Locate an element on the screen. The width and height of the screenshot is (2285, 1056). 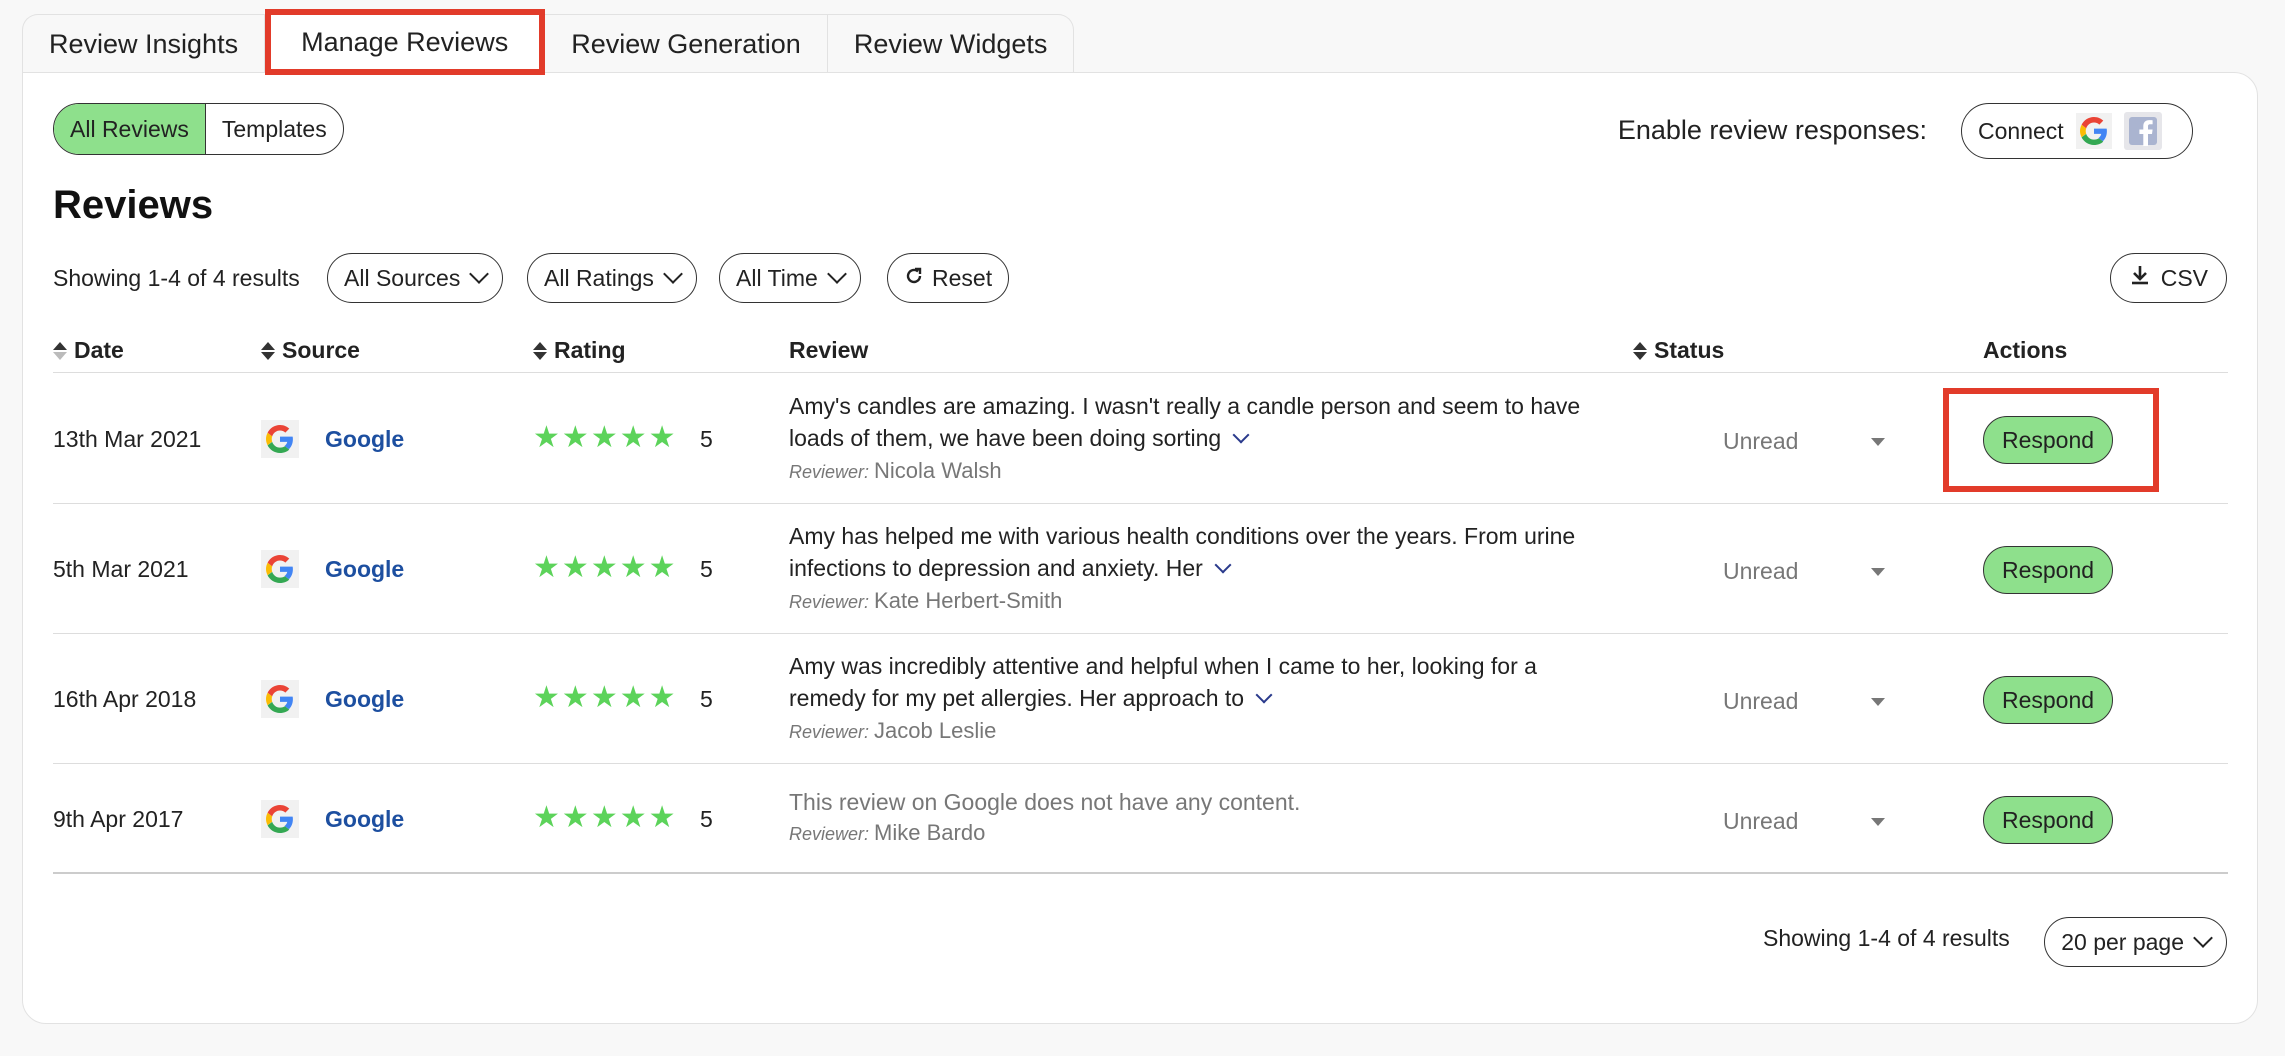
reviewer-name: Jacob Leslie is located at coordinates (935, 730).